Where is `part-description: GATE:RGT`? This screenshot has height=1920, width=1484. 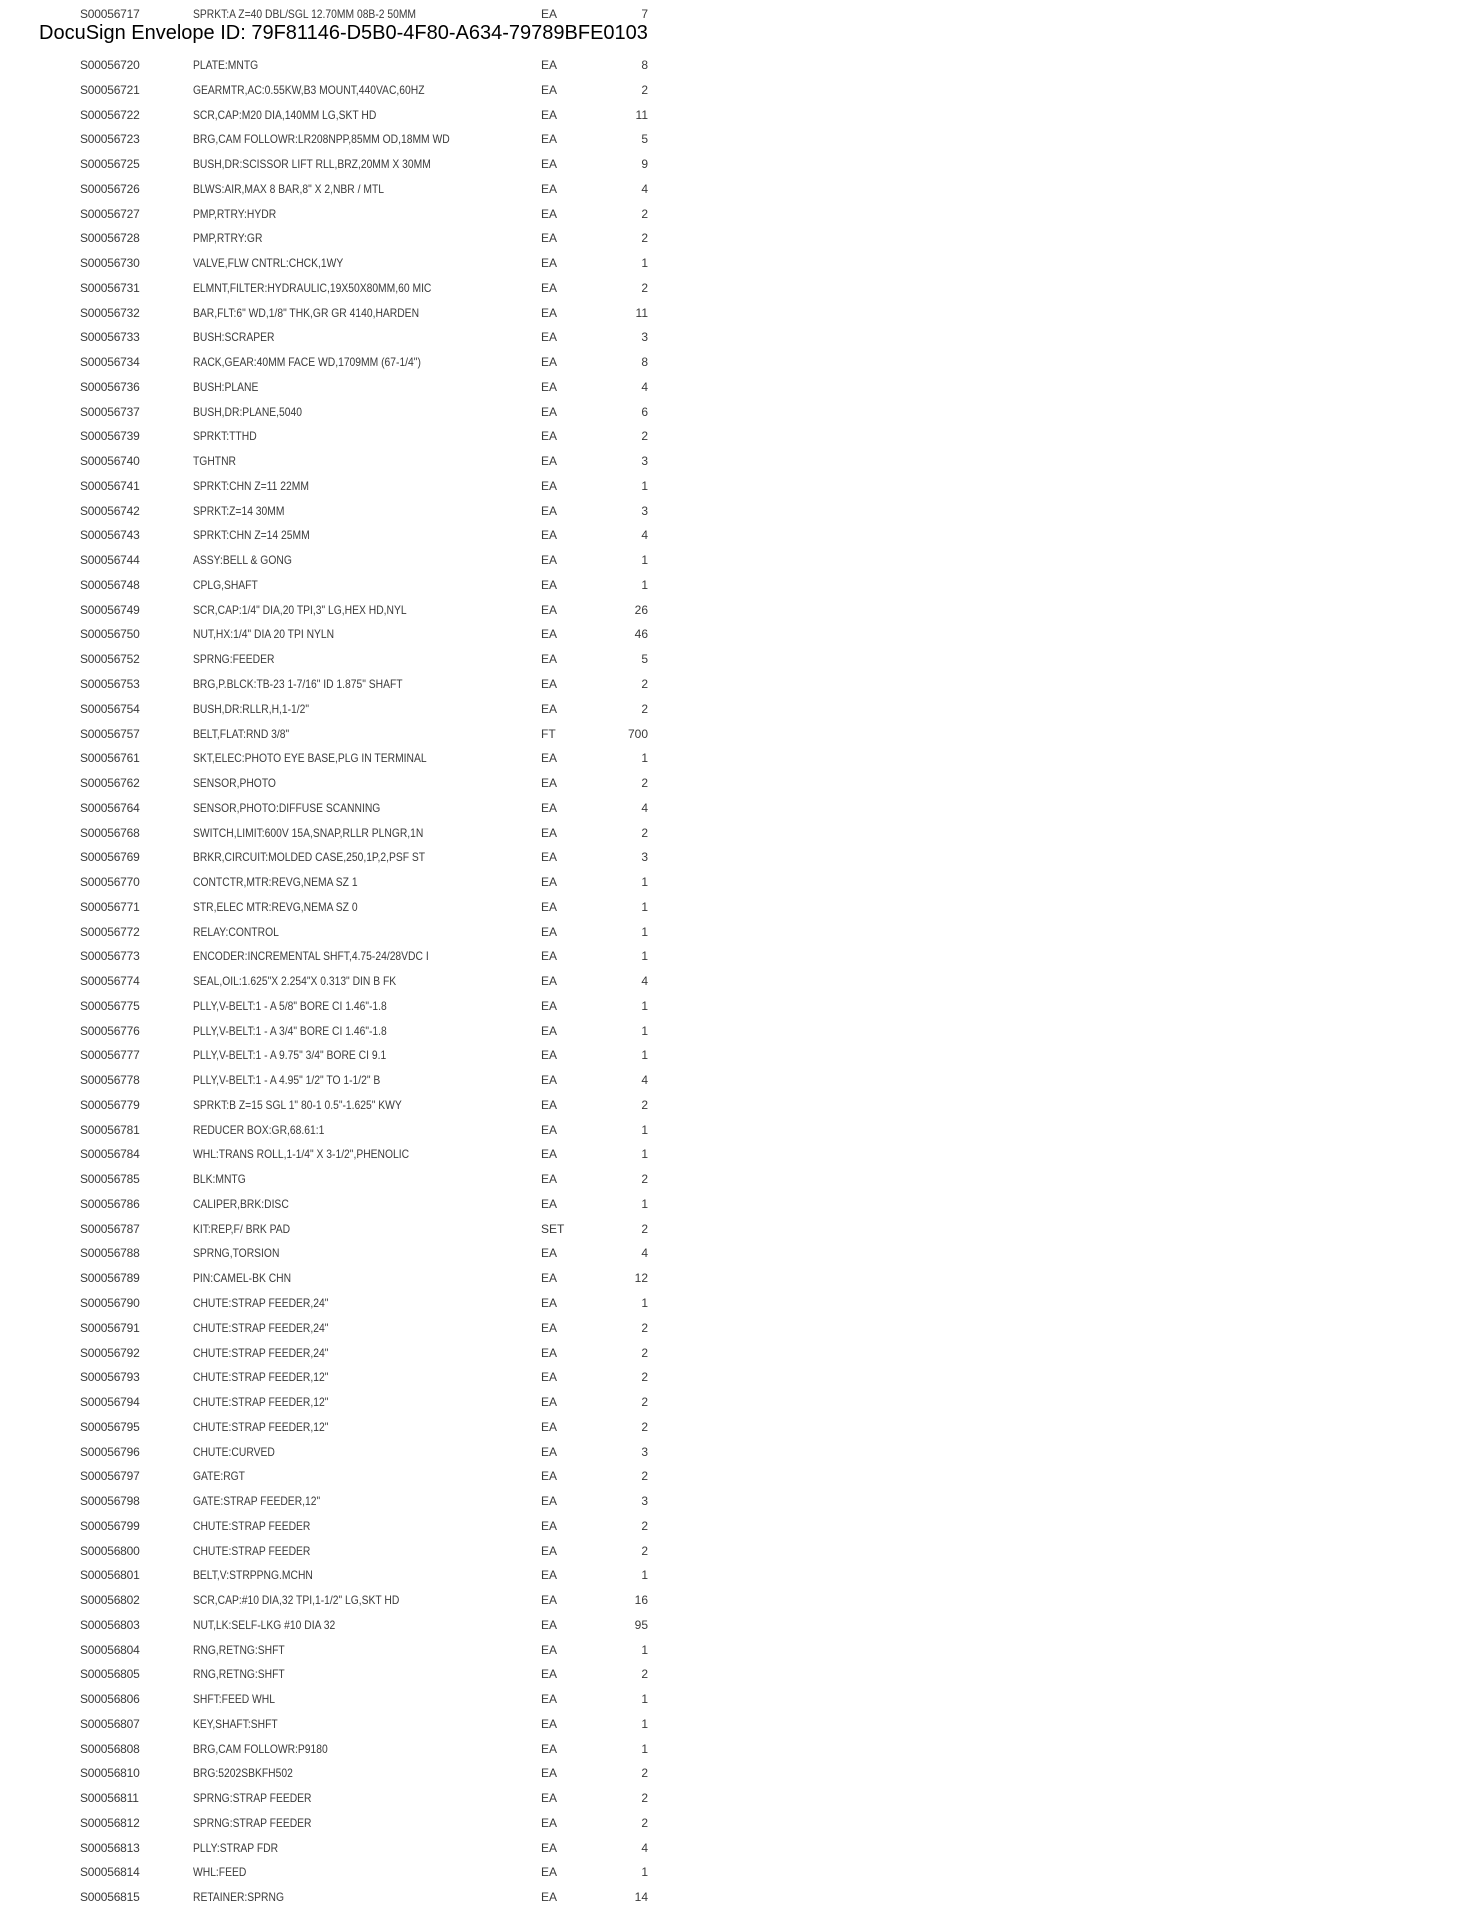
part-description: GATE:RGT is located at coordinates (219, 1476).